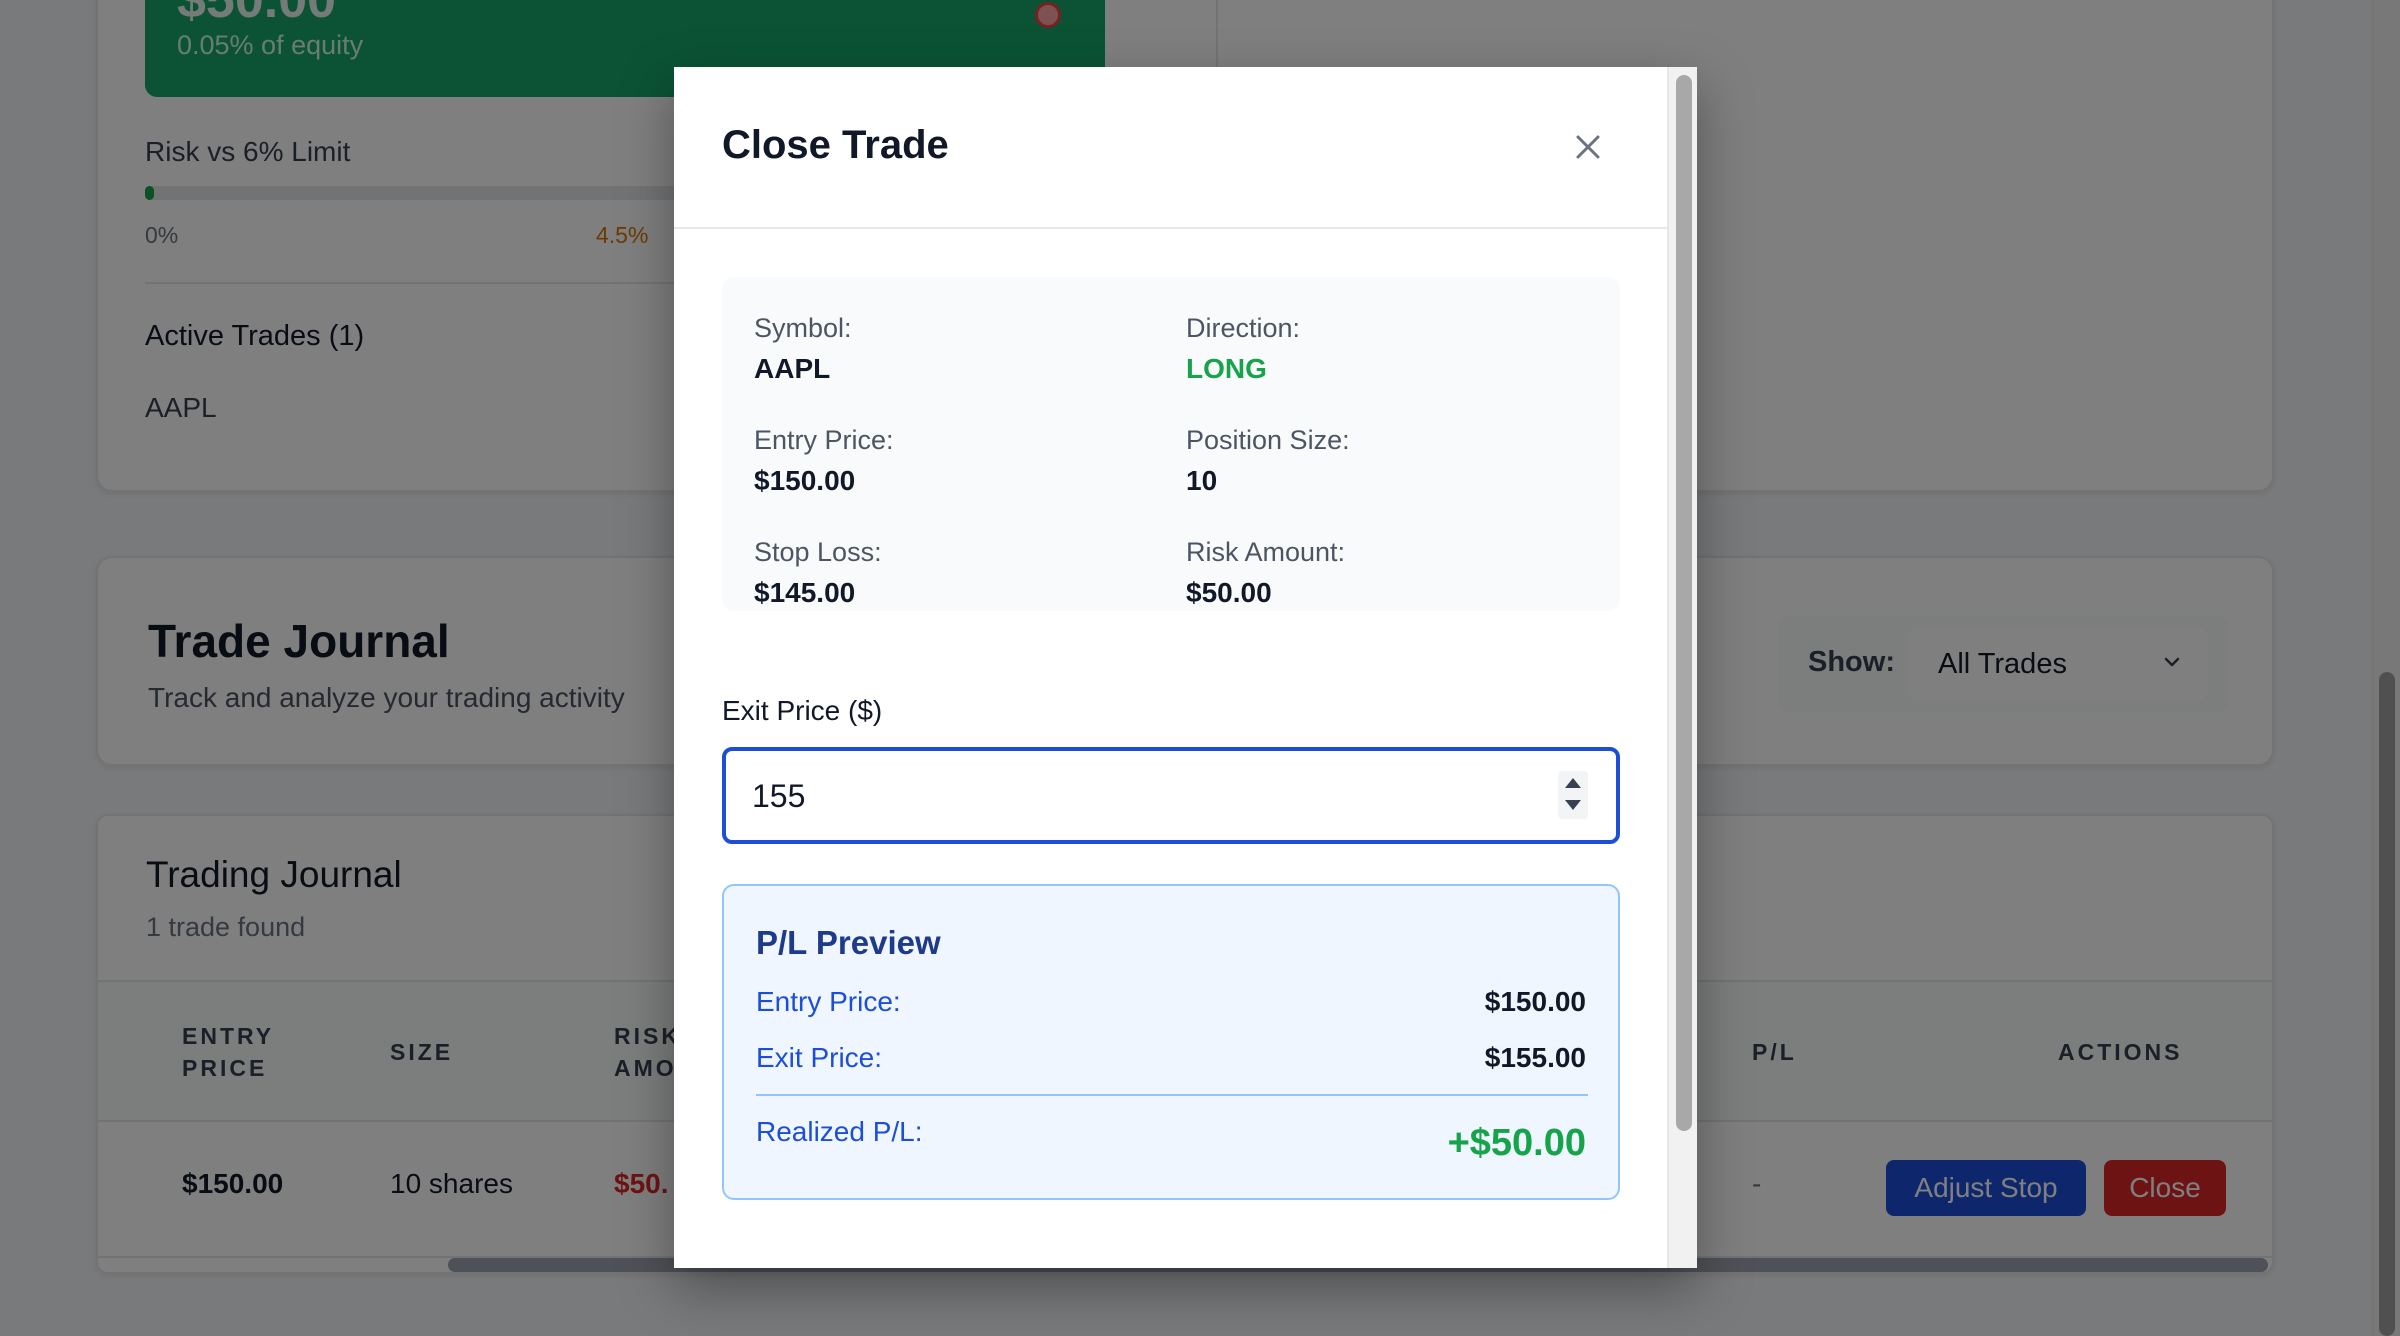 The image size is (2400, 1336). What do you see at coordinates (1573, 783) in the screenshot?
I see `stepper-up-icon` at bounding box center [1573, 783].